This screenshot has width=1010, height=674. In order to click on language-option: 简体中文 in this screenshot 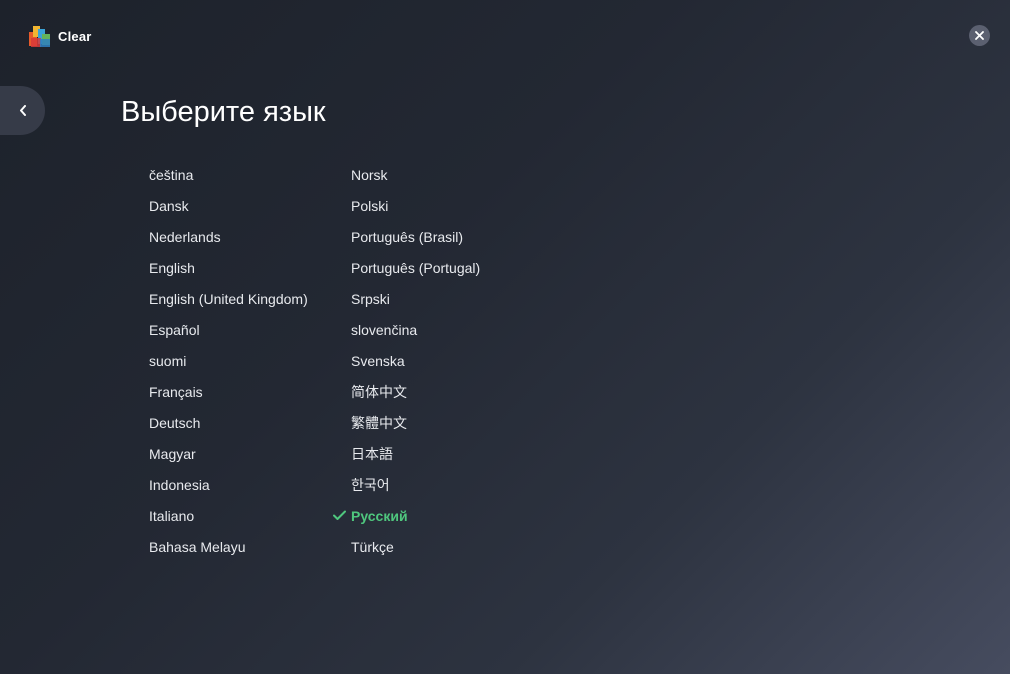, I will do `click(415, 392)`.